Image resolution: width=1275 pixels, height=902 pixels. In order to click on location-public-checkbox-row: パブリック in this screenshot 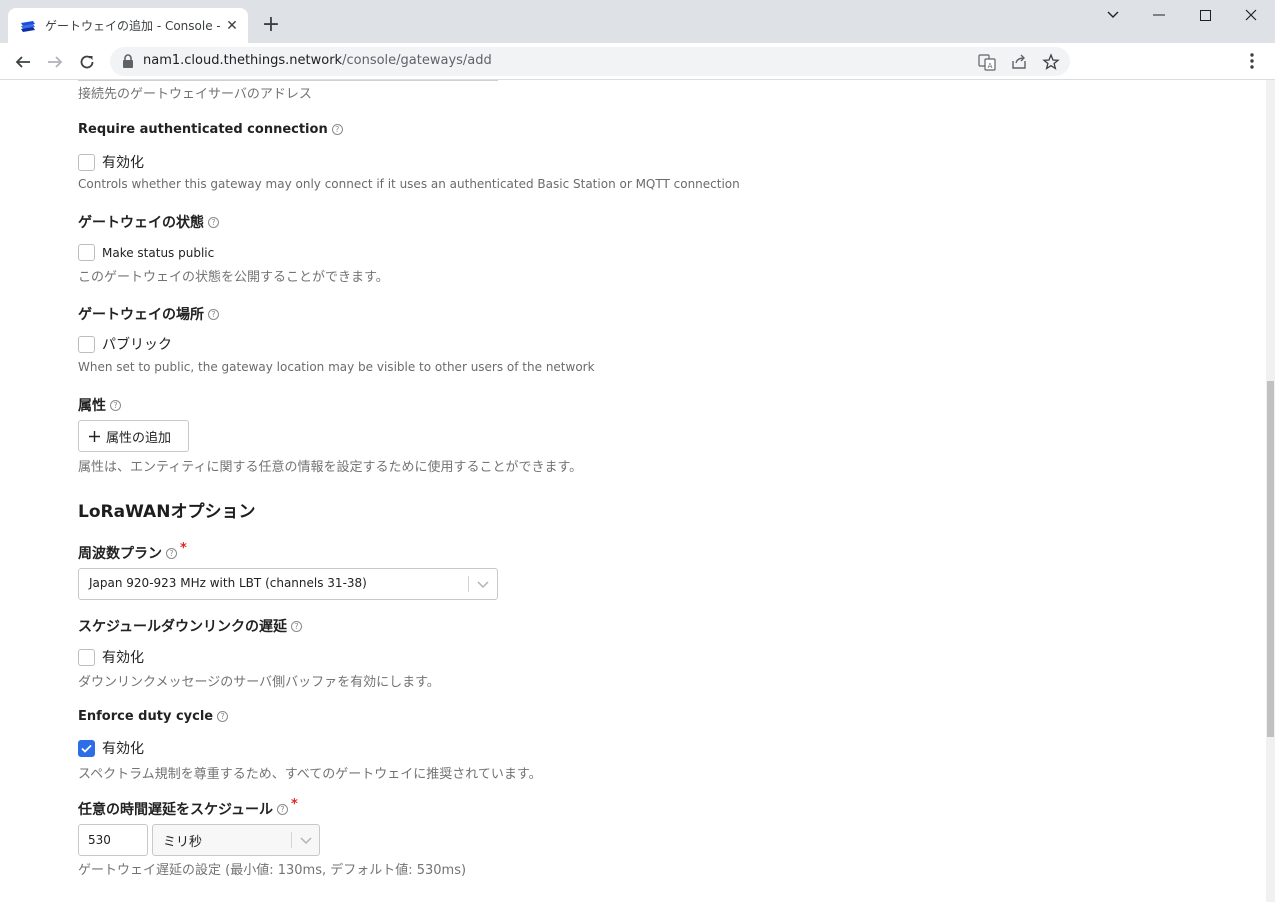, I will do `click(125, 344)`.